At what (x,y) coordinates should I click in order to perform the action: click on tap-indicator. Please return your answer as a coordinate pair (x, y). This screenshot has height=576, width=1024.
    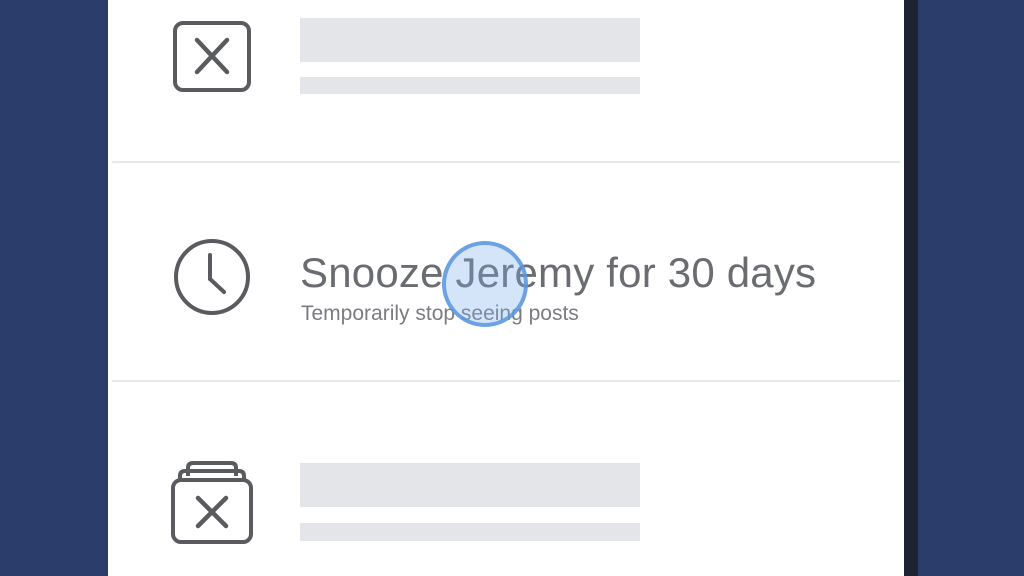
    Looking at the image, I should click on (485, 284).